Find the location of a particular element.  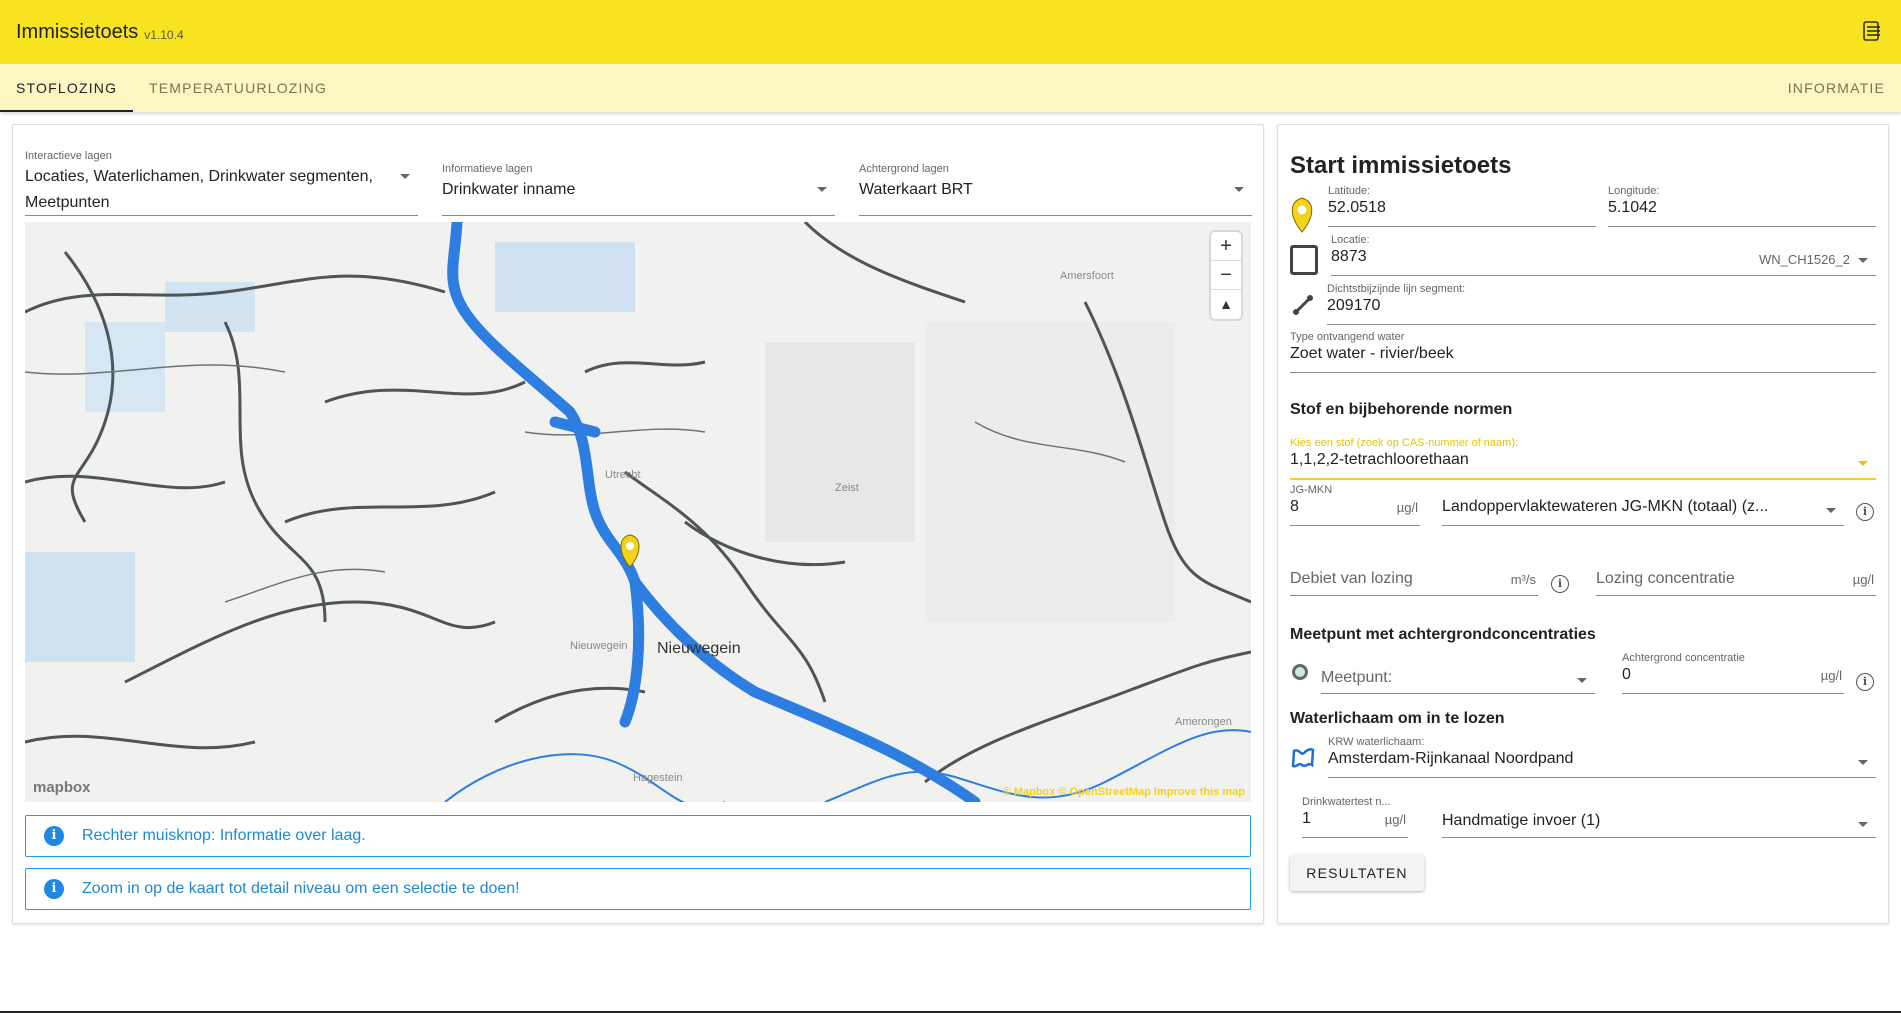

waterbody-icon is located at coordinates (1303, 758).